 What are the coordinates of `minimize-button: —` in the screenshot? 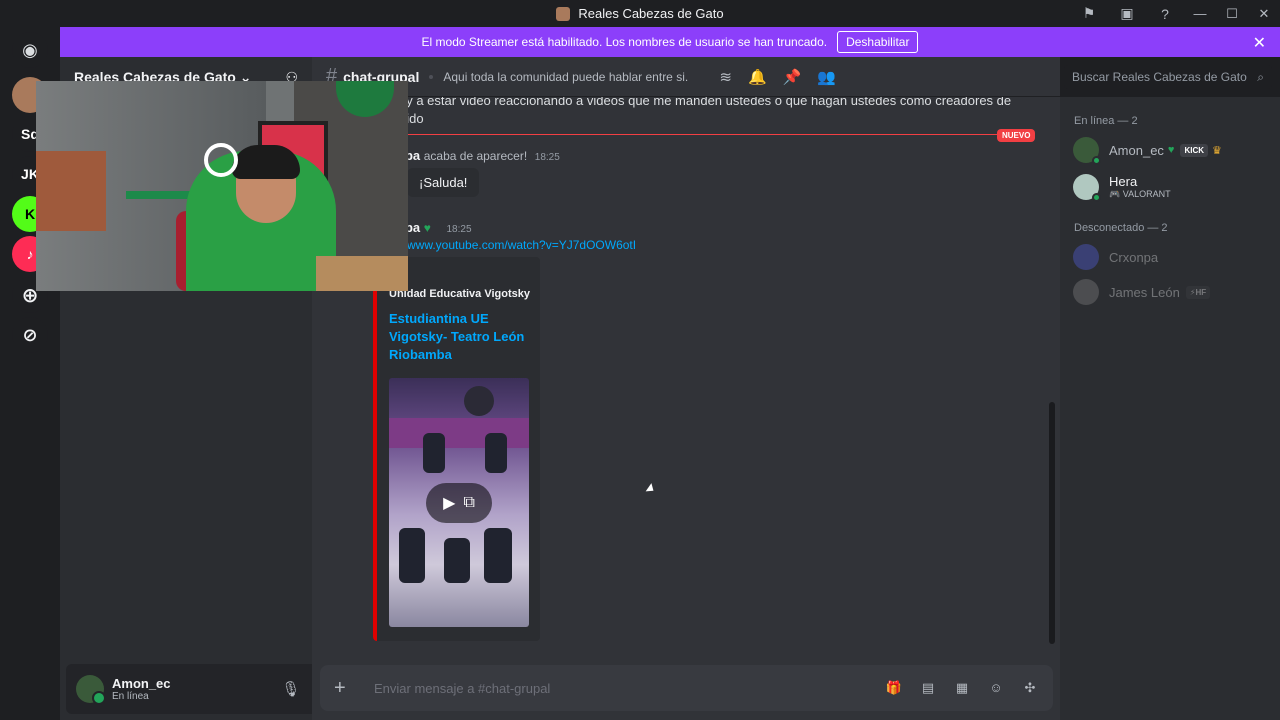 It's located at (1200, 13).